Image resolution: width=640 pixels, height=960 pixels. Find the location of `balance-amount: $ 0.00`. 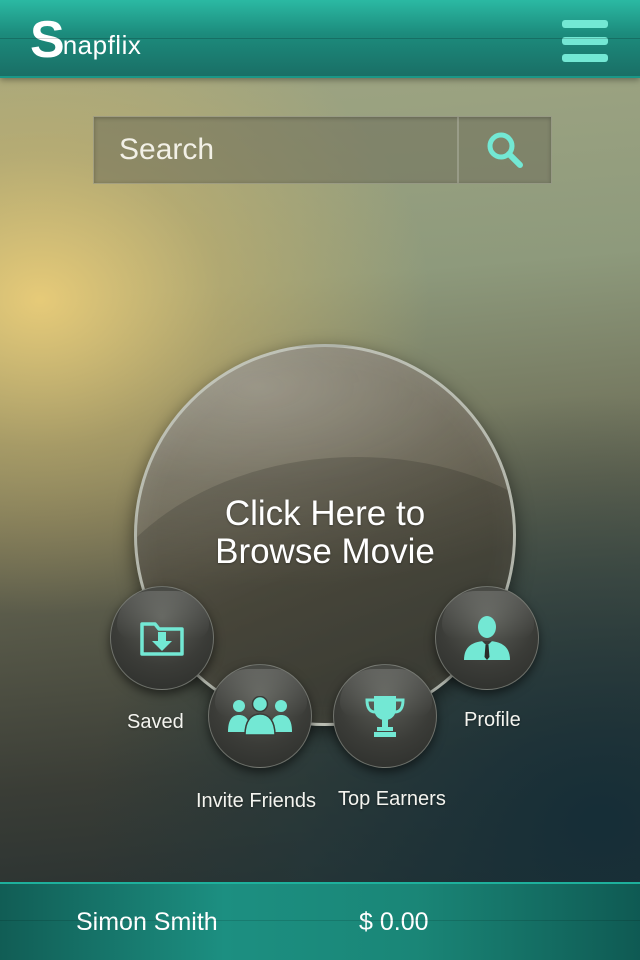

balance-amount: $ 0.00 is located at coordinates (394, 922).